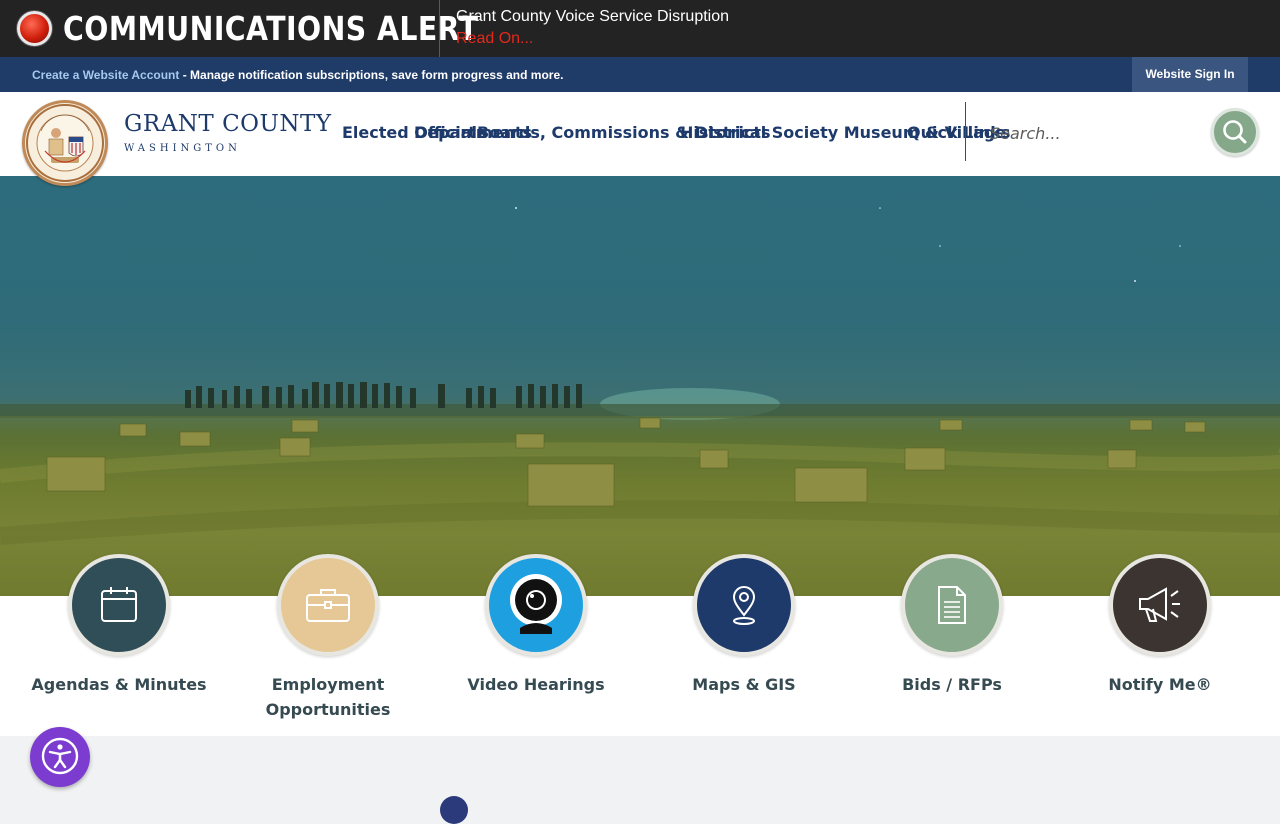 This screenshot has width=1280, height=824. What do you see at coordinates (1160, 684) in the screenshot?
I see `quick-link-label: Notify Me®` at bounding box center [1160, 684].